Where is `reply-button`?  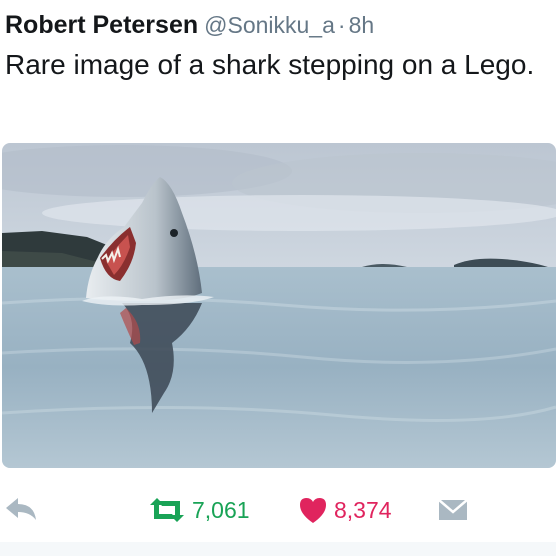
reply-button is located at coordinates (21, 510).